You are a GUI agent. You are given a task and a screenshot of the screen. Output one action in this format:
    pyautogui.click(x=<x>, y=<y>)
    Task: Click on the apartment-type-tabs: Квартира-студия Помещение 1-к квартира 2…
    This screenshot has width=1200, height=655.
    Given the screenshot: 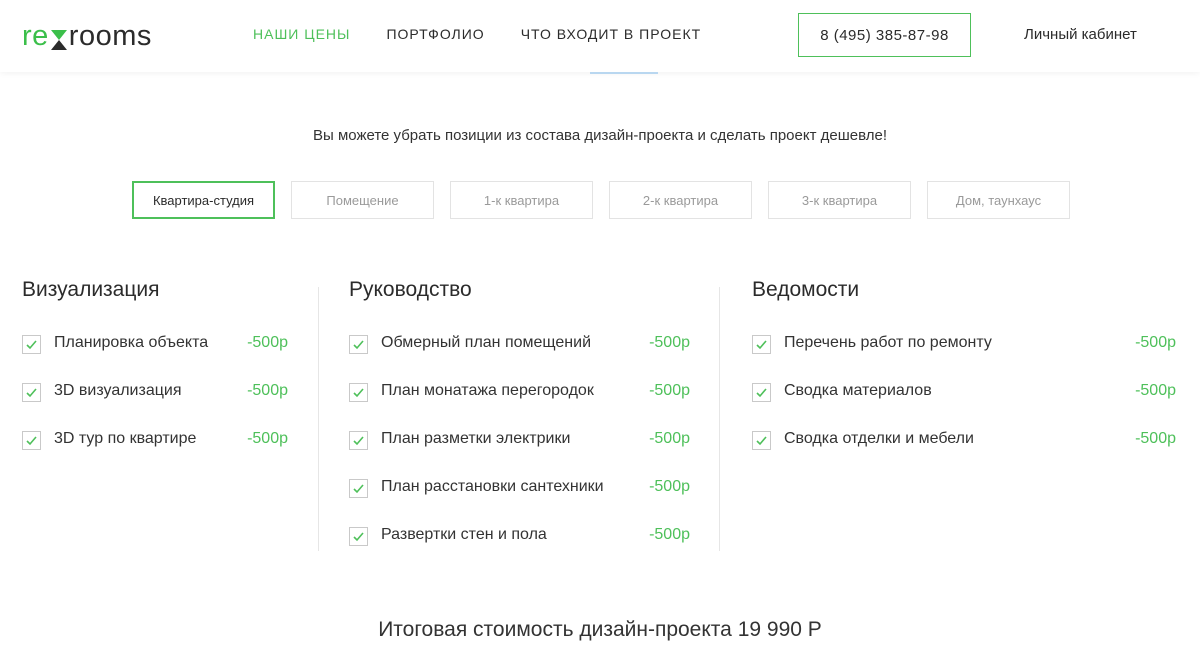 What is the action you would take?
    pyautogui.click(x=609, y=200)
    